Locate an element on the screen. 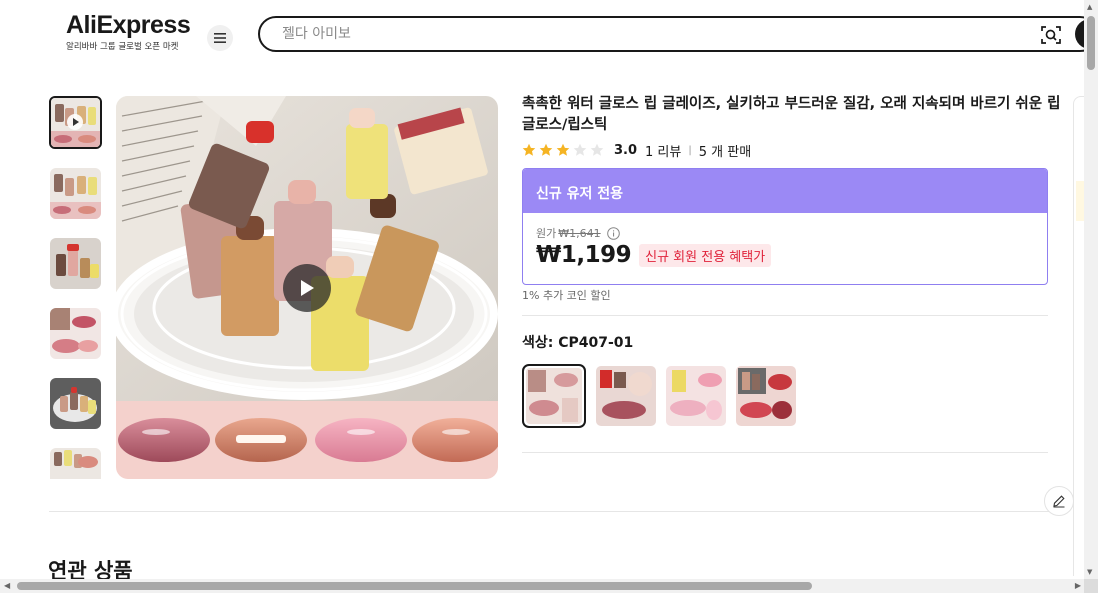 This screenshot has height=593, width=1098. new-user-promo-box: 신규 유저 전용 원가 ₩1,641 ₩1,199 신규 회원 전용 혜택가 is located at coordinates (785, 226).